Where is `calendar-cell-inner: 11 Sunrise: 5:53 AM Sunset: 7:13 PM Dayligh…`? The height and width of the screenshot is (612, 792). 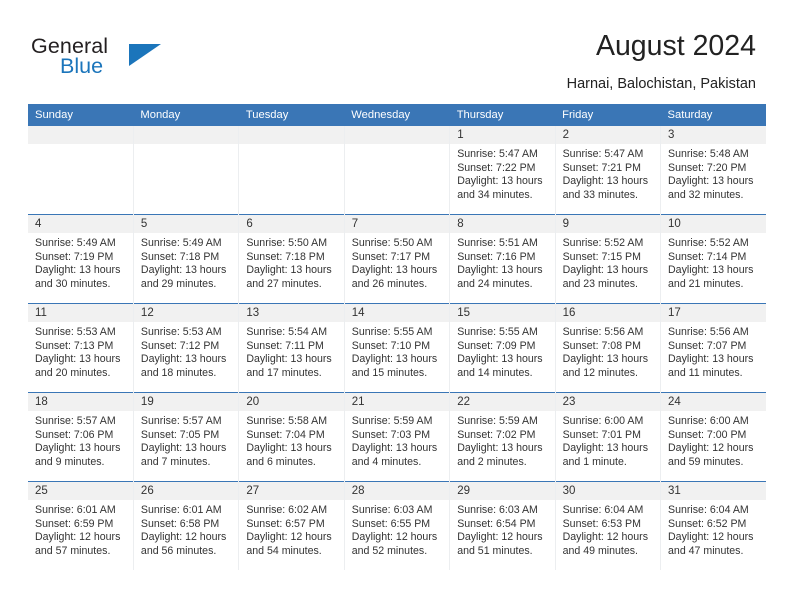
calendar-cell-inner: 11 Sunrise: 5:53 AM Sunset: 7:13 PM Dayligh… is located at coordinates (80, 348).